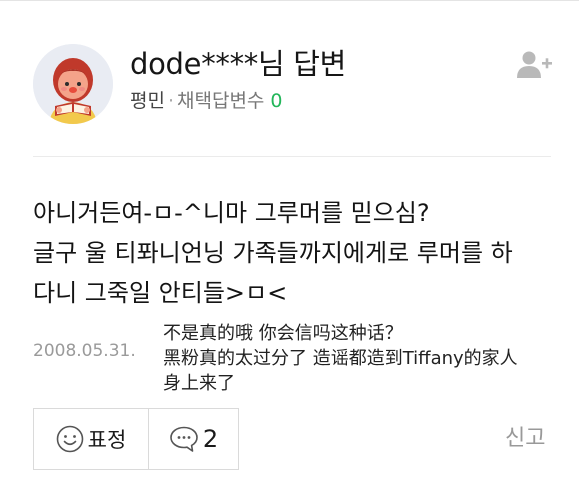  I want to click on username-heading: dode****님 답변, so click(238, 64).